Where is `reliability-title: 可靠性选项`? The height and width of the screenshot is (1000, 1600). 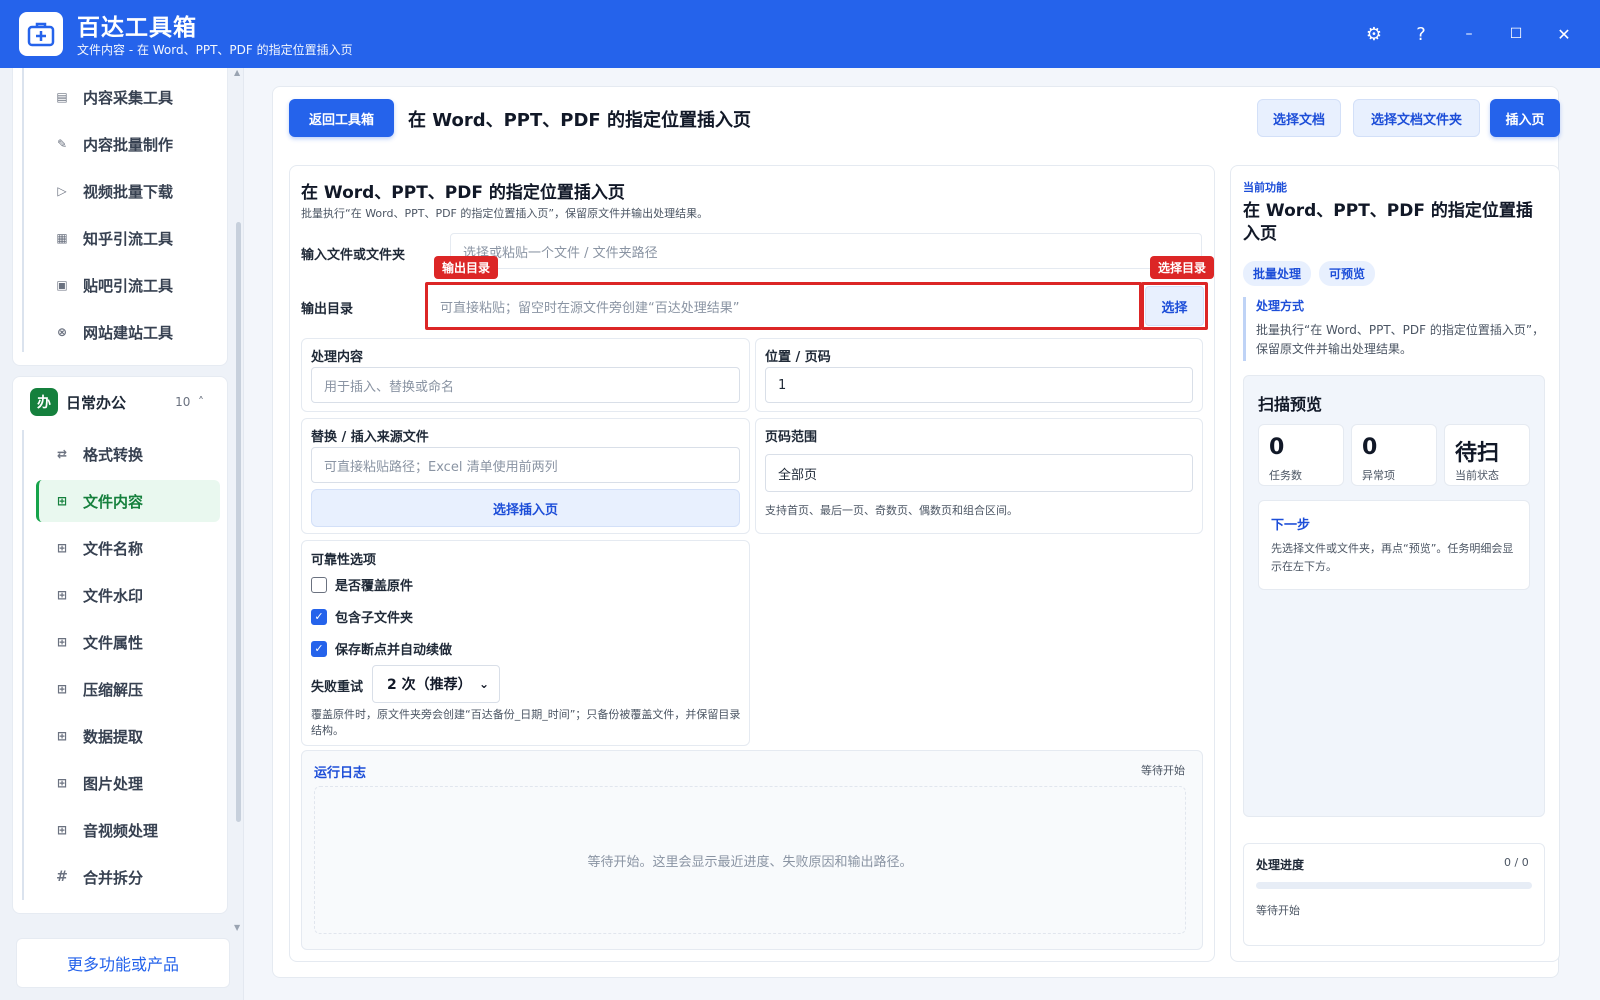 reliability-title: 可靠性选项 is located at coordinates (344, 560).